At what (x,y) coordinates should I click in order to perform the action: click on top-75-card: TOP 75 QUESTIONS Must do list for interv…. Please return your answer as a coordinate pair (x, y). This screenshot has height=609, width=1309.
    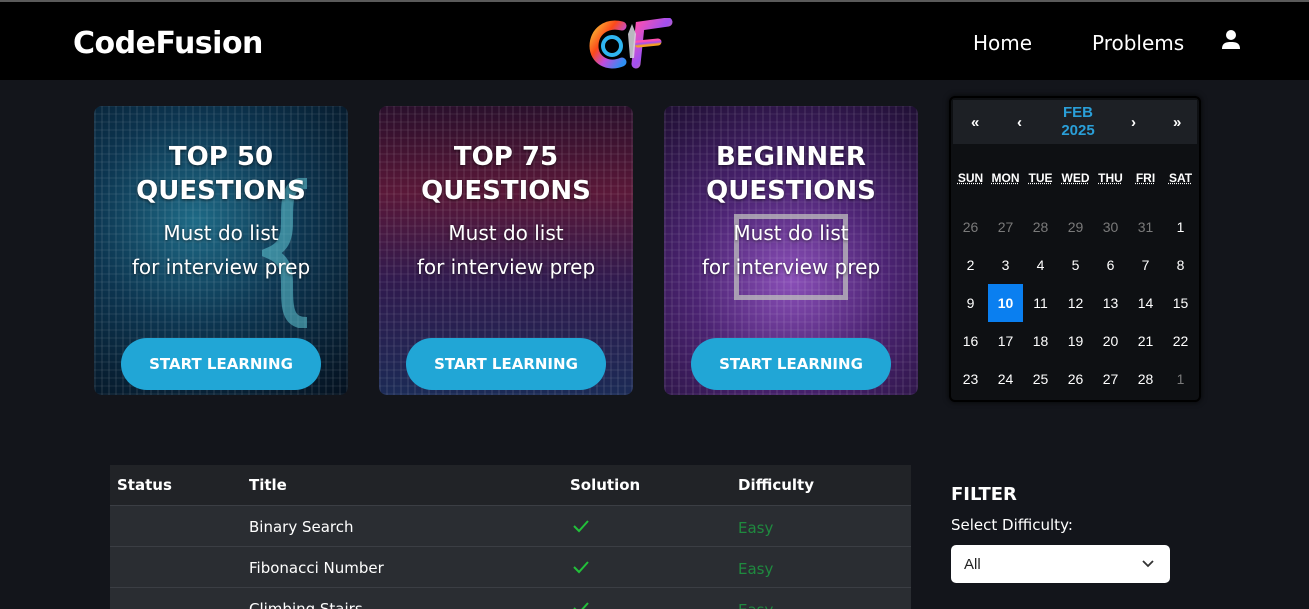
    Looking at the image, I should click on (506, 250).